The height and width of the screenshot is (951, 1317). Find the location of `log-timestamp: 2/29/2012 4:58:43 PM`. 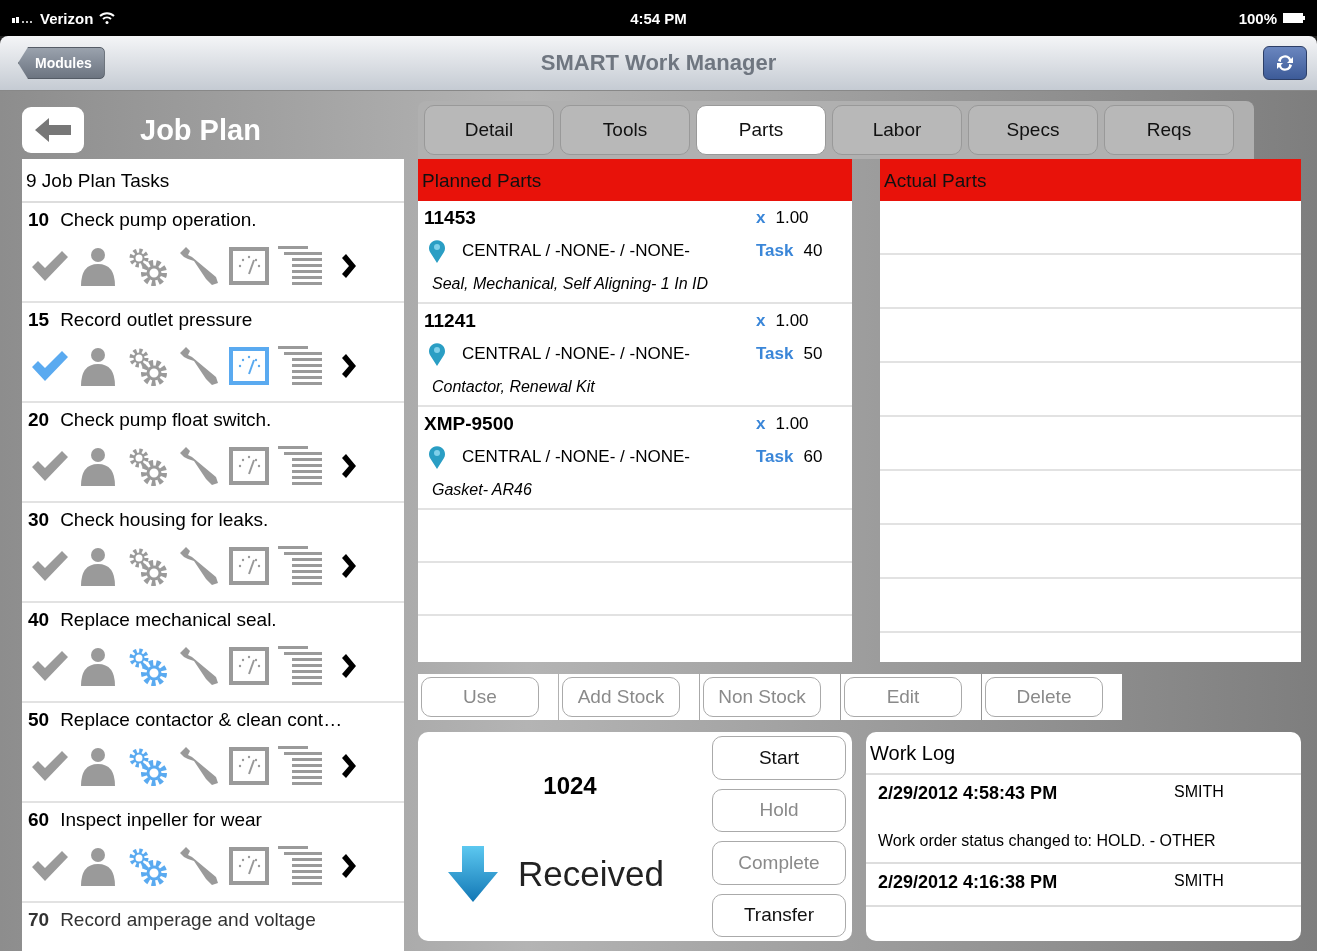

log-timestamp: 2/29/2012 4:58:43 PM is located at coordinates (968, 793).